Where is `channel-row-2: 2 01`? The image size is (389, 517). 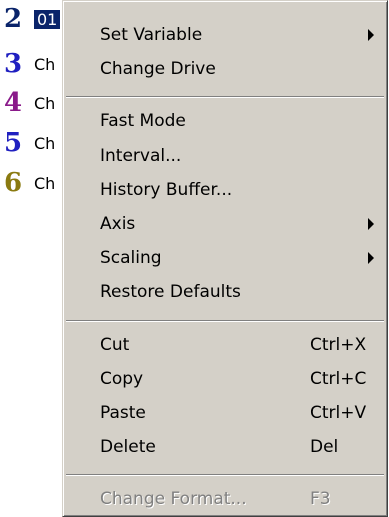 channel-row-2: 2 01 is located at coordinates (32, 19).